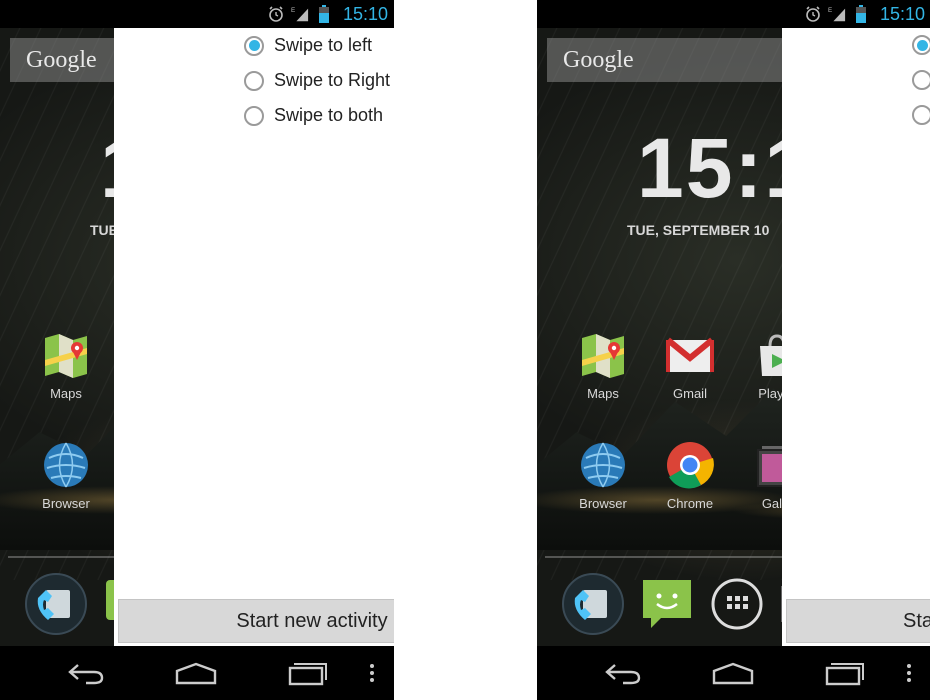 The height and width of the screenshot is (700, 930). I want to click on radio-swipe-left: Swipe to left, so click(308, 45).